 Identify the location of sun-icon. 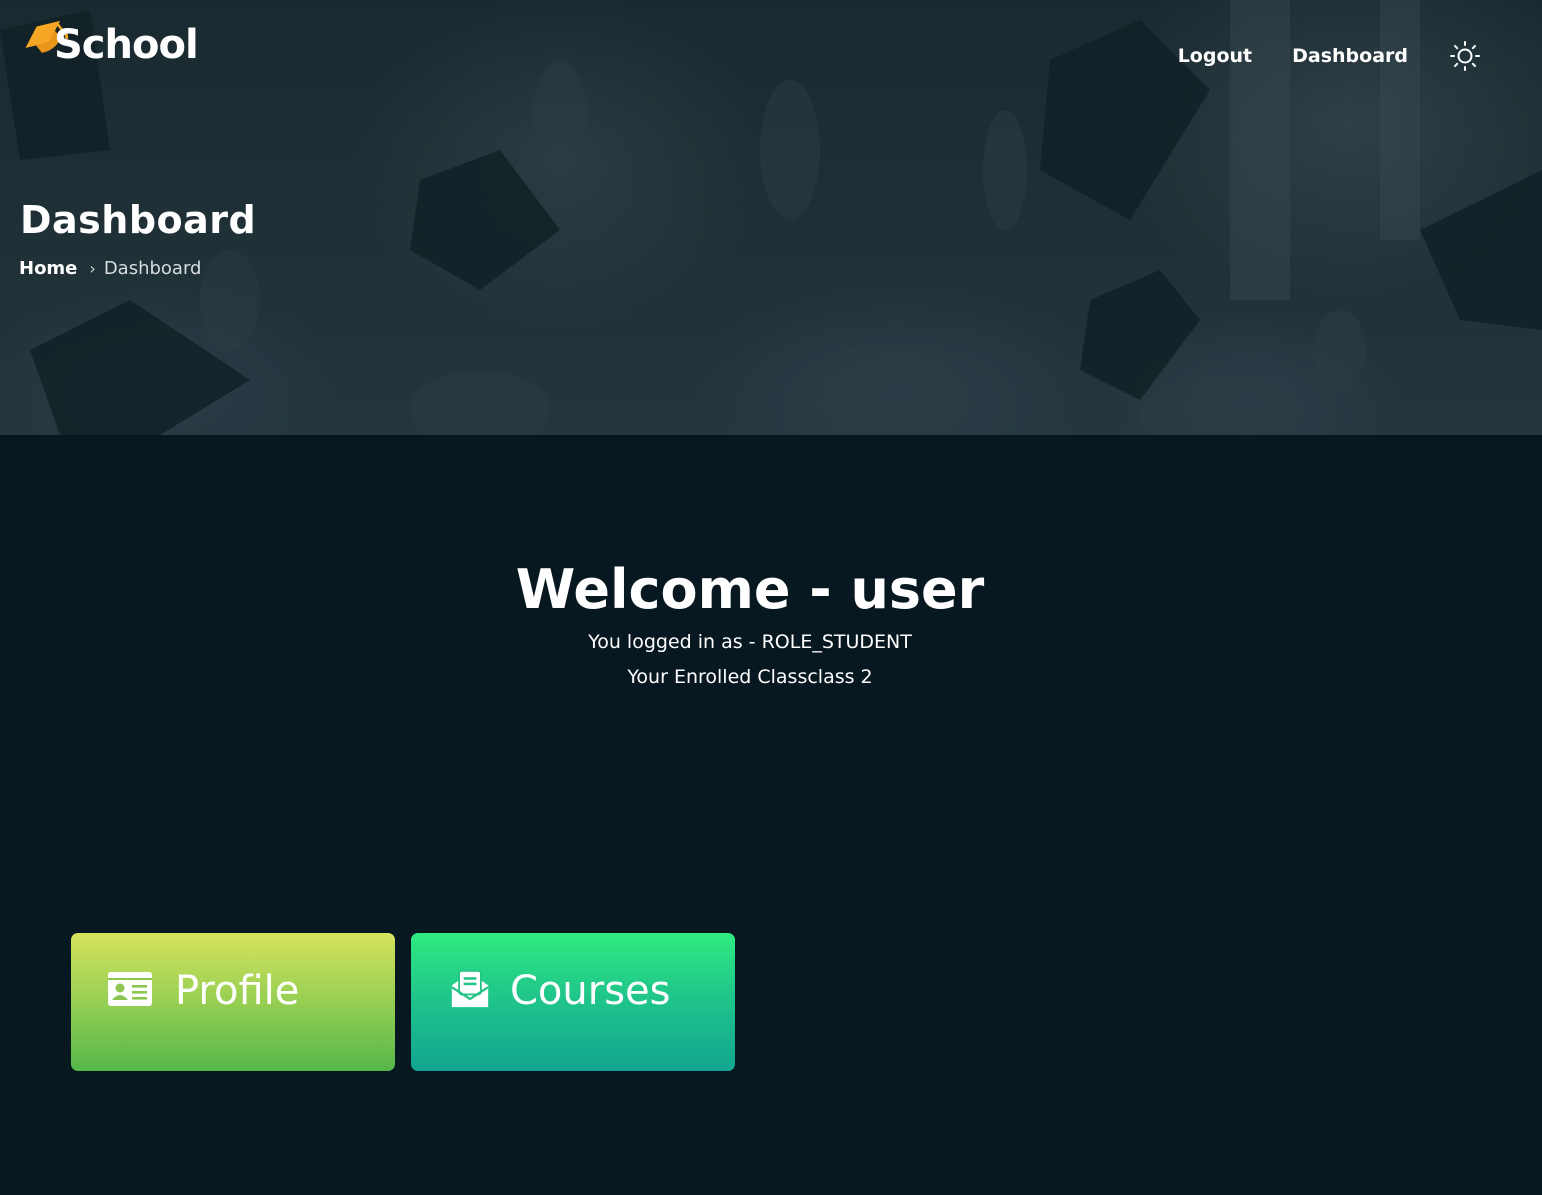
(1465, 56).